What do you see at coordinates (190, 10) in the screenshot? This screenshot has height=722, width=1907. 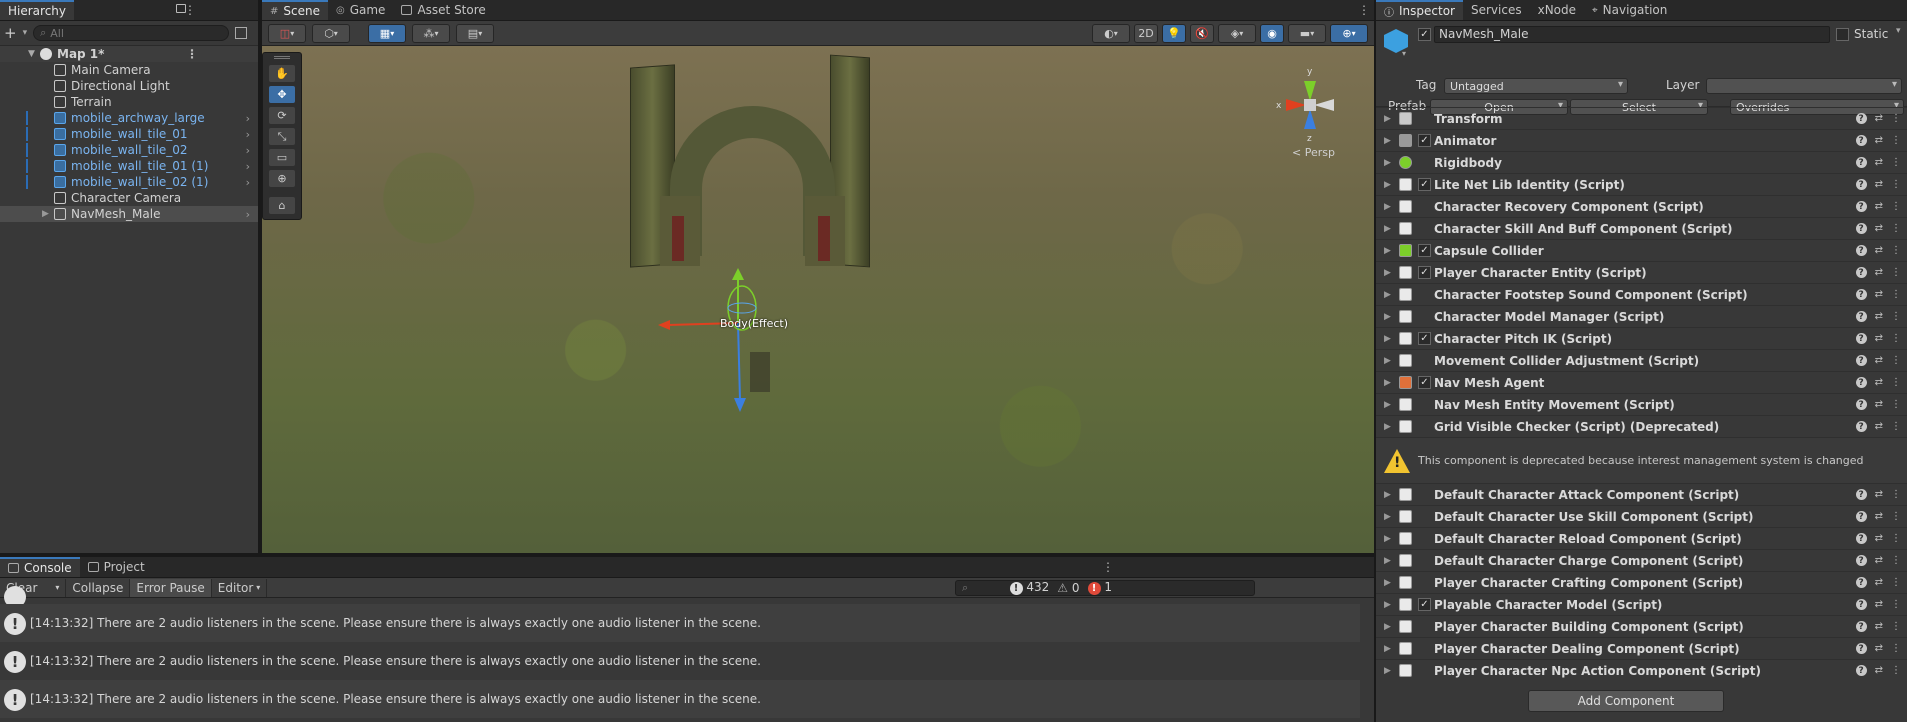 I see `hierarchy-menu-icon: ⋮` at bounding box center [190, 10].